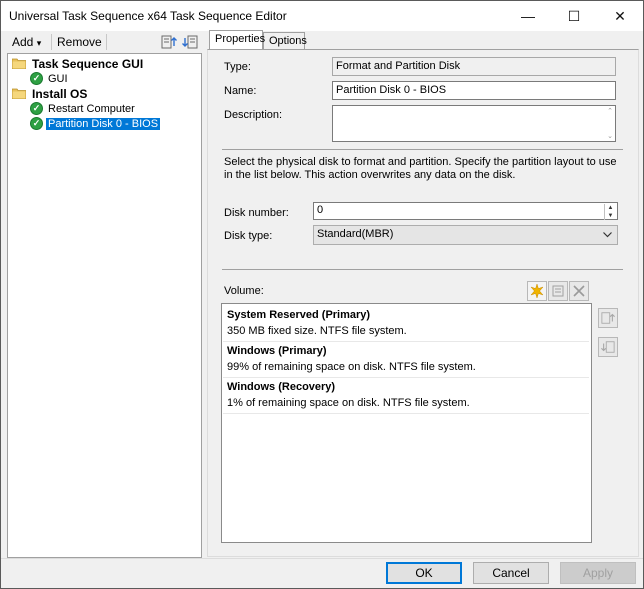  I want to click on add-menu-button: Add ▾, so click(26, 42).